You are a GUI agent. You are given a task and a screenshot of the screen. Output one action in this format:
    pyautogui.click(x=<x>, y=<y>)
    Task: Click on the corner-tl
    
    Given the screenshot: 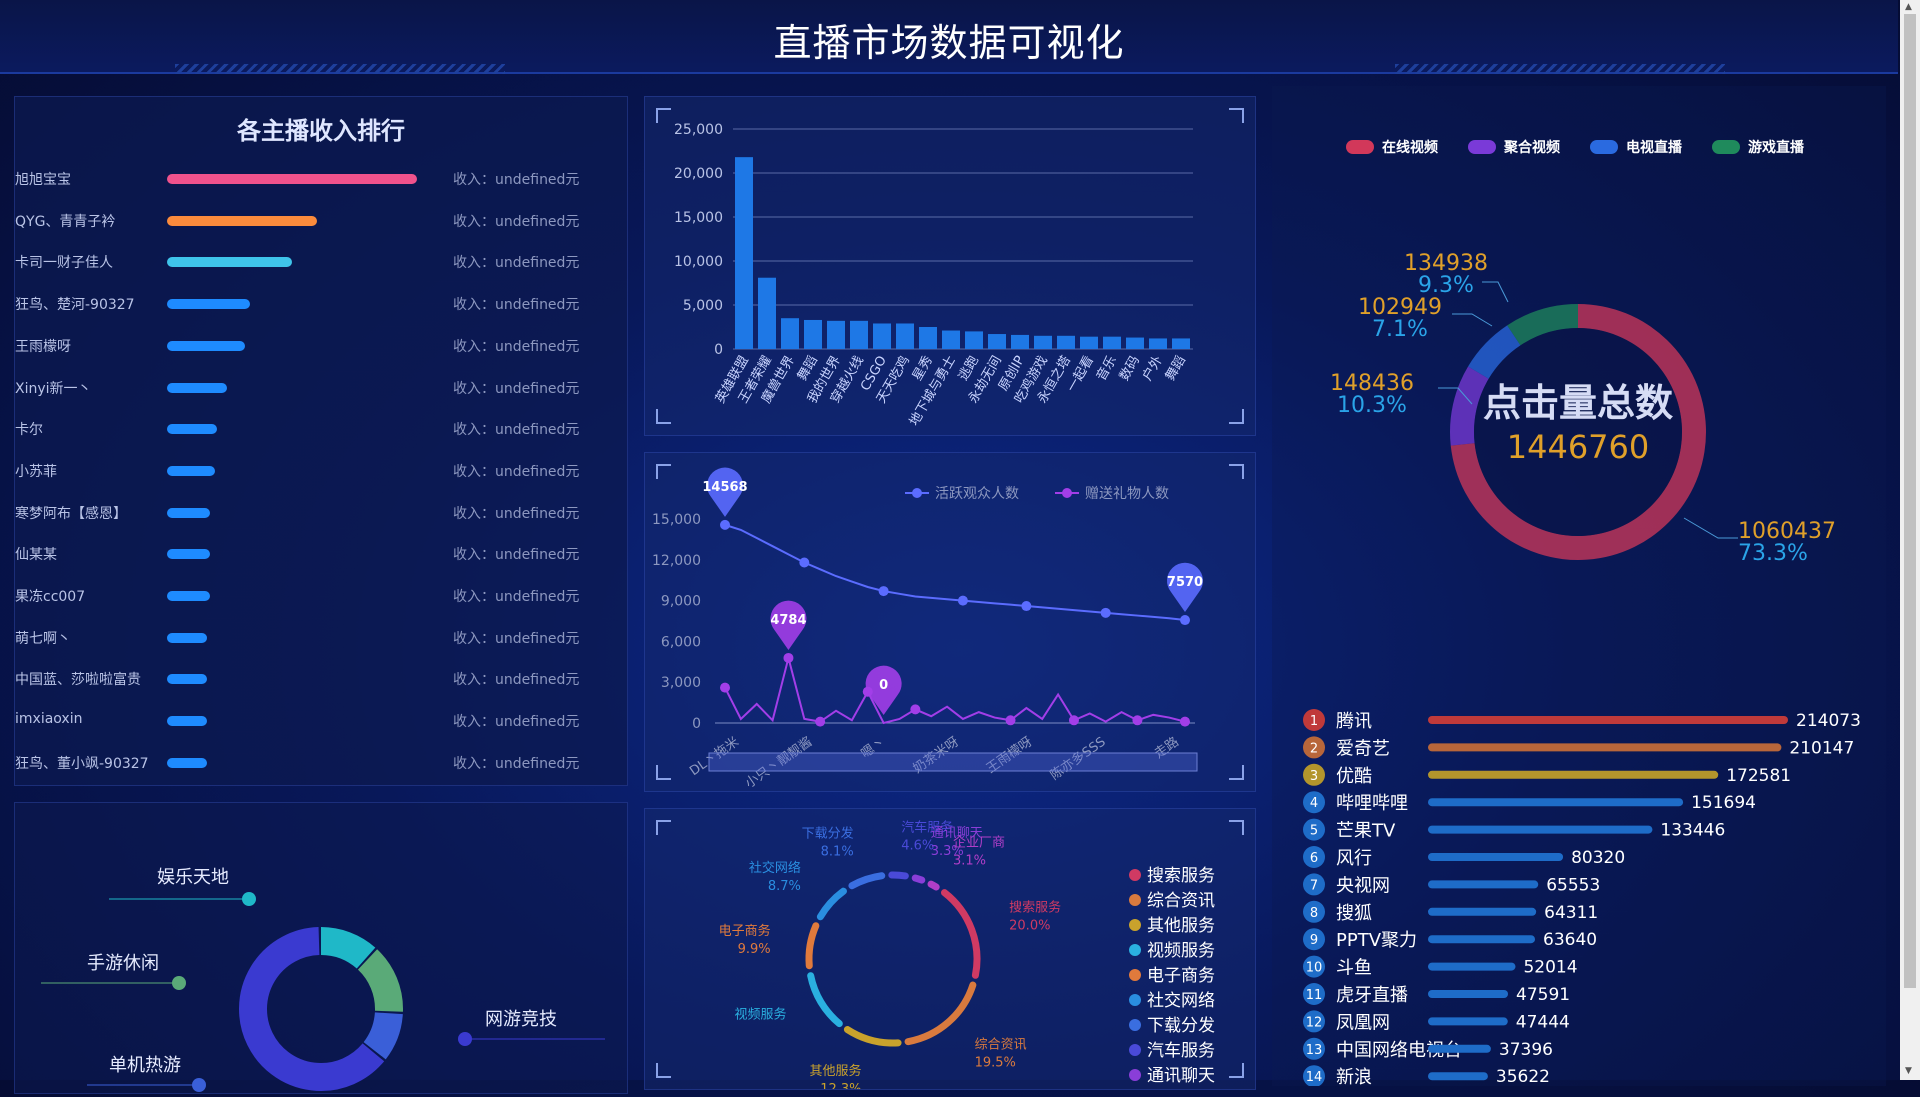 What is the action you would take?
    pyautogui.click(x=663, y=471)
    